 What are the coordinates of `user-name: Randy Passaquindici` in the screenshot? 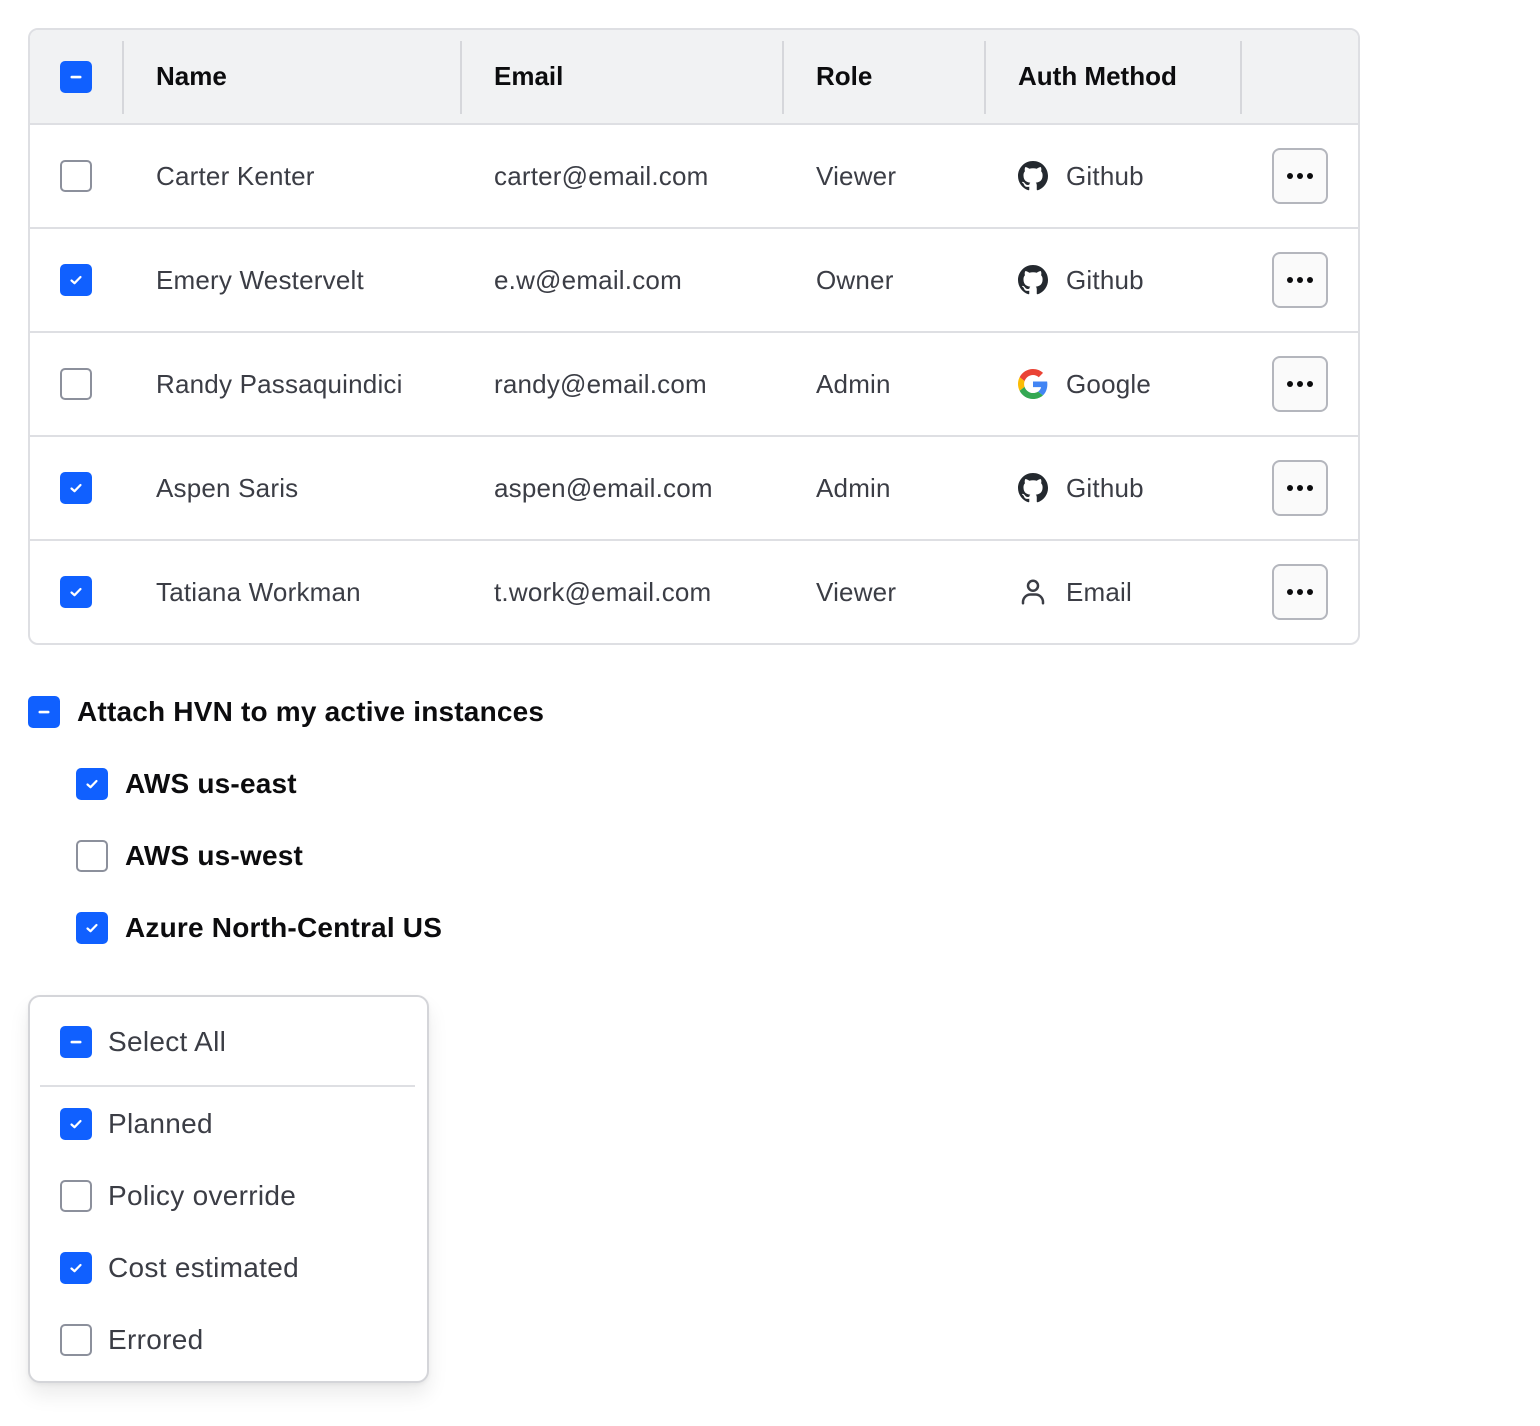 It's located at (279, 383).